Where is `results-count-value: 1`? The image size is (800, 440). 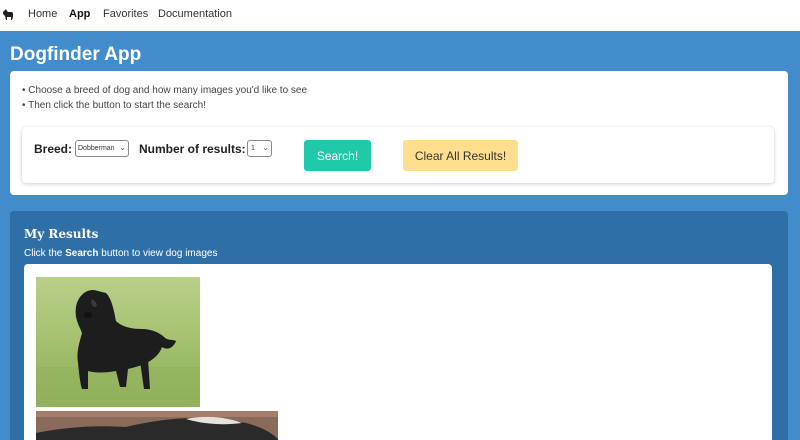 results-count-value: 1 is located at coordinates (253, 148).